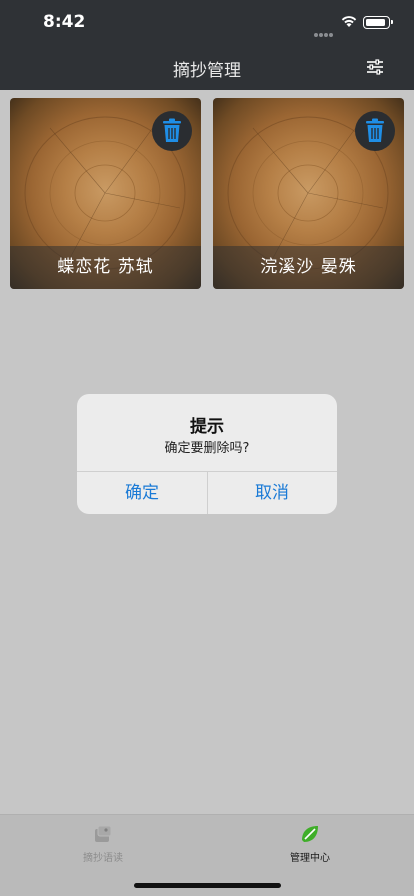  What do you see at coordinates (325, 29) in the screenshot?
I see `signal-icon` at bounding box center [325, 29].